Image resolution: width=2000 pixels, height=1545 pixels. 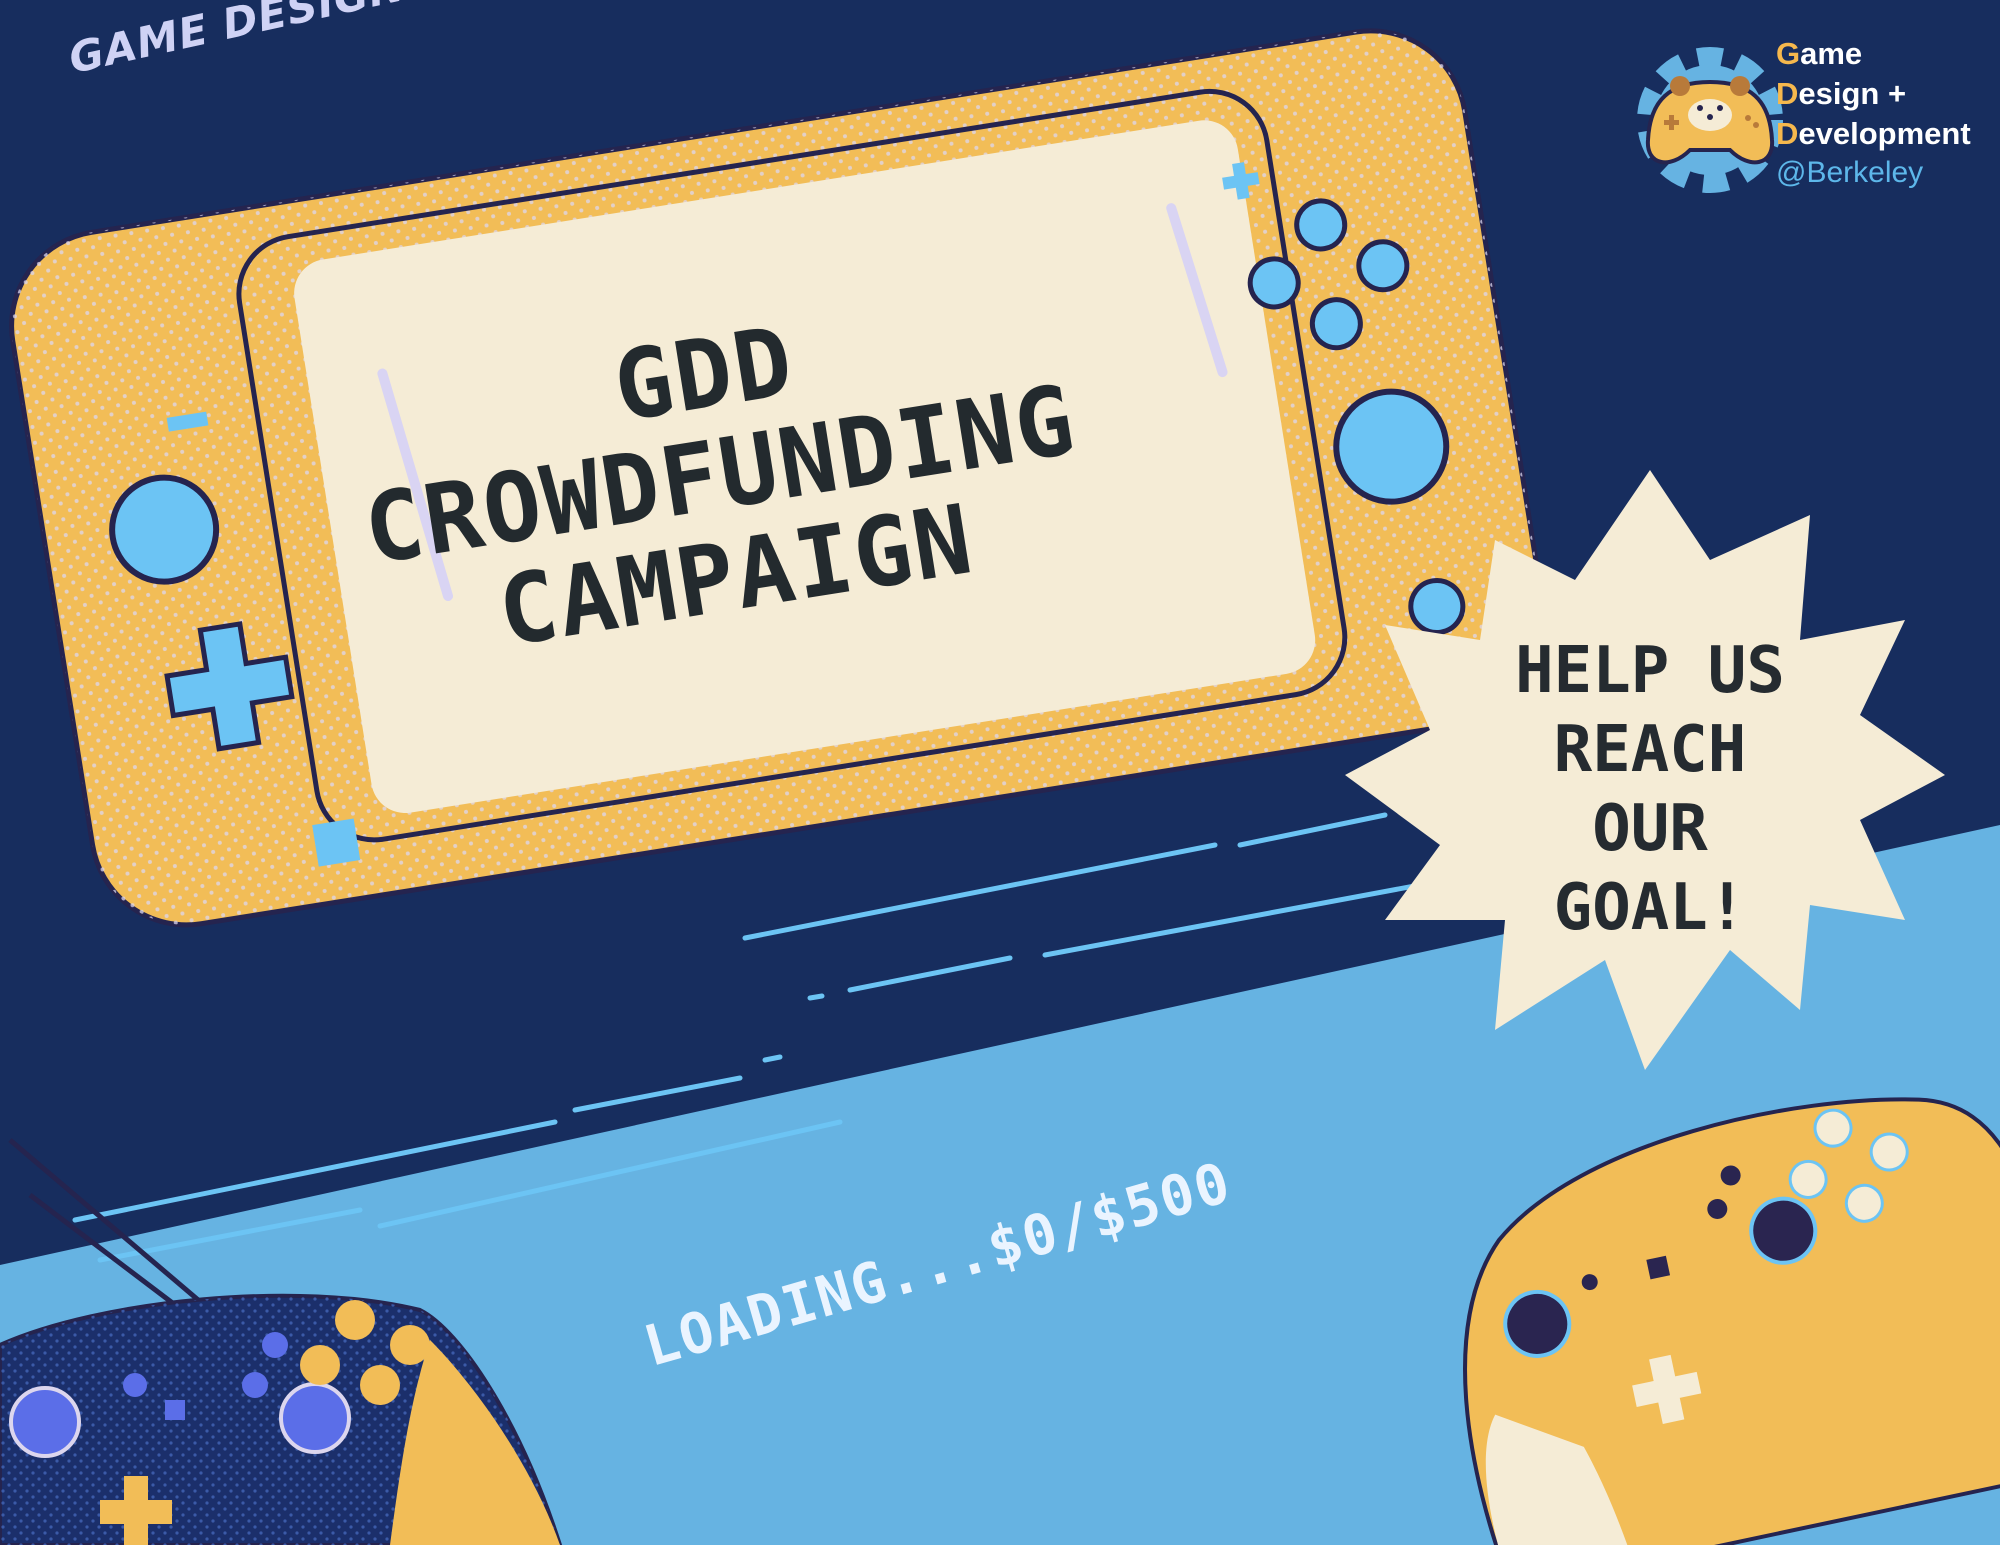 What do you see at coordinates (1650, 790) in the screenshot?
I see `starburst-text: HELP US REACH OUR GOAL!` at bounding box center [1650, 790].